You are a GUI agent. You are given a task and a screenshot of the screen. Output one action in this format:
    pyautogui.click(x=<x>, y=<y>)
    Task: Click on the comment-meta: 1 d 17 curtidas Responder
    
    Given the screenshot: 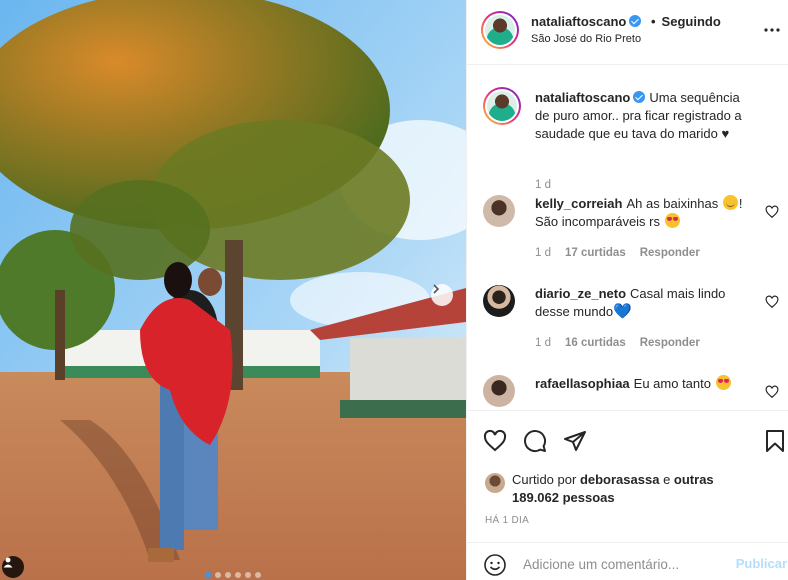 What is the action you would take?
    pyautogui.click(x=617, y=253)
    